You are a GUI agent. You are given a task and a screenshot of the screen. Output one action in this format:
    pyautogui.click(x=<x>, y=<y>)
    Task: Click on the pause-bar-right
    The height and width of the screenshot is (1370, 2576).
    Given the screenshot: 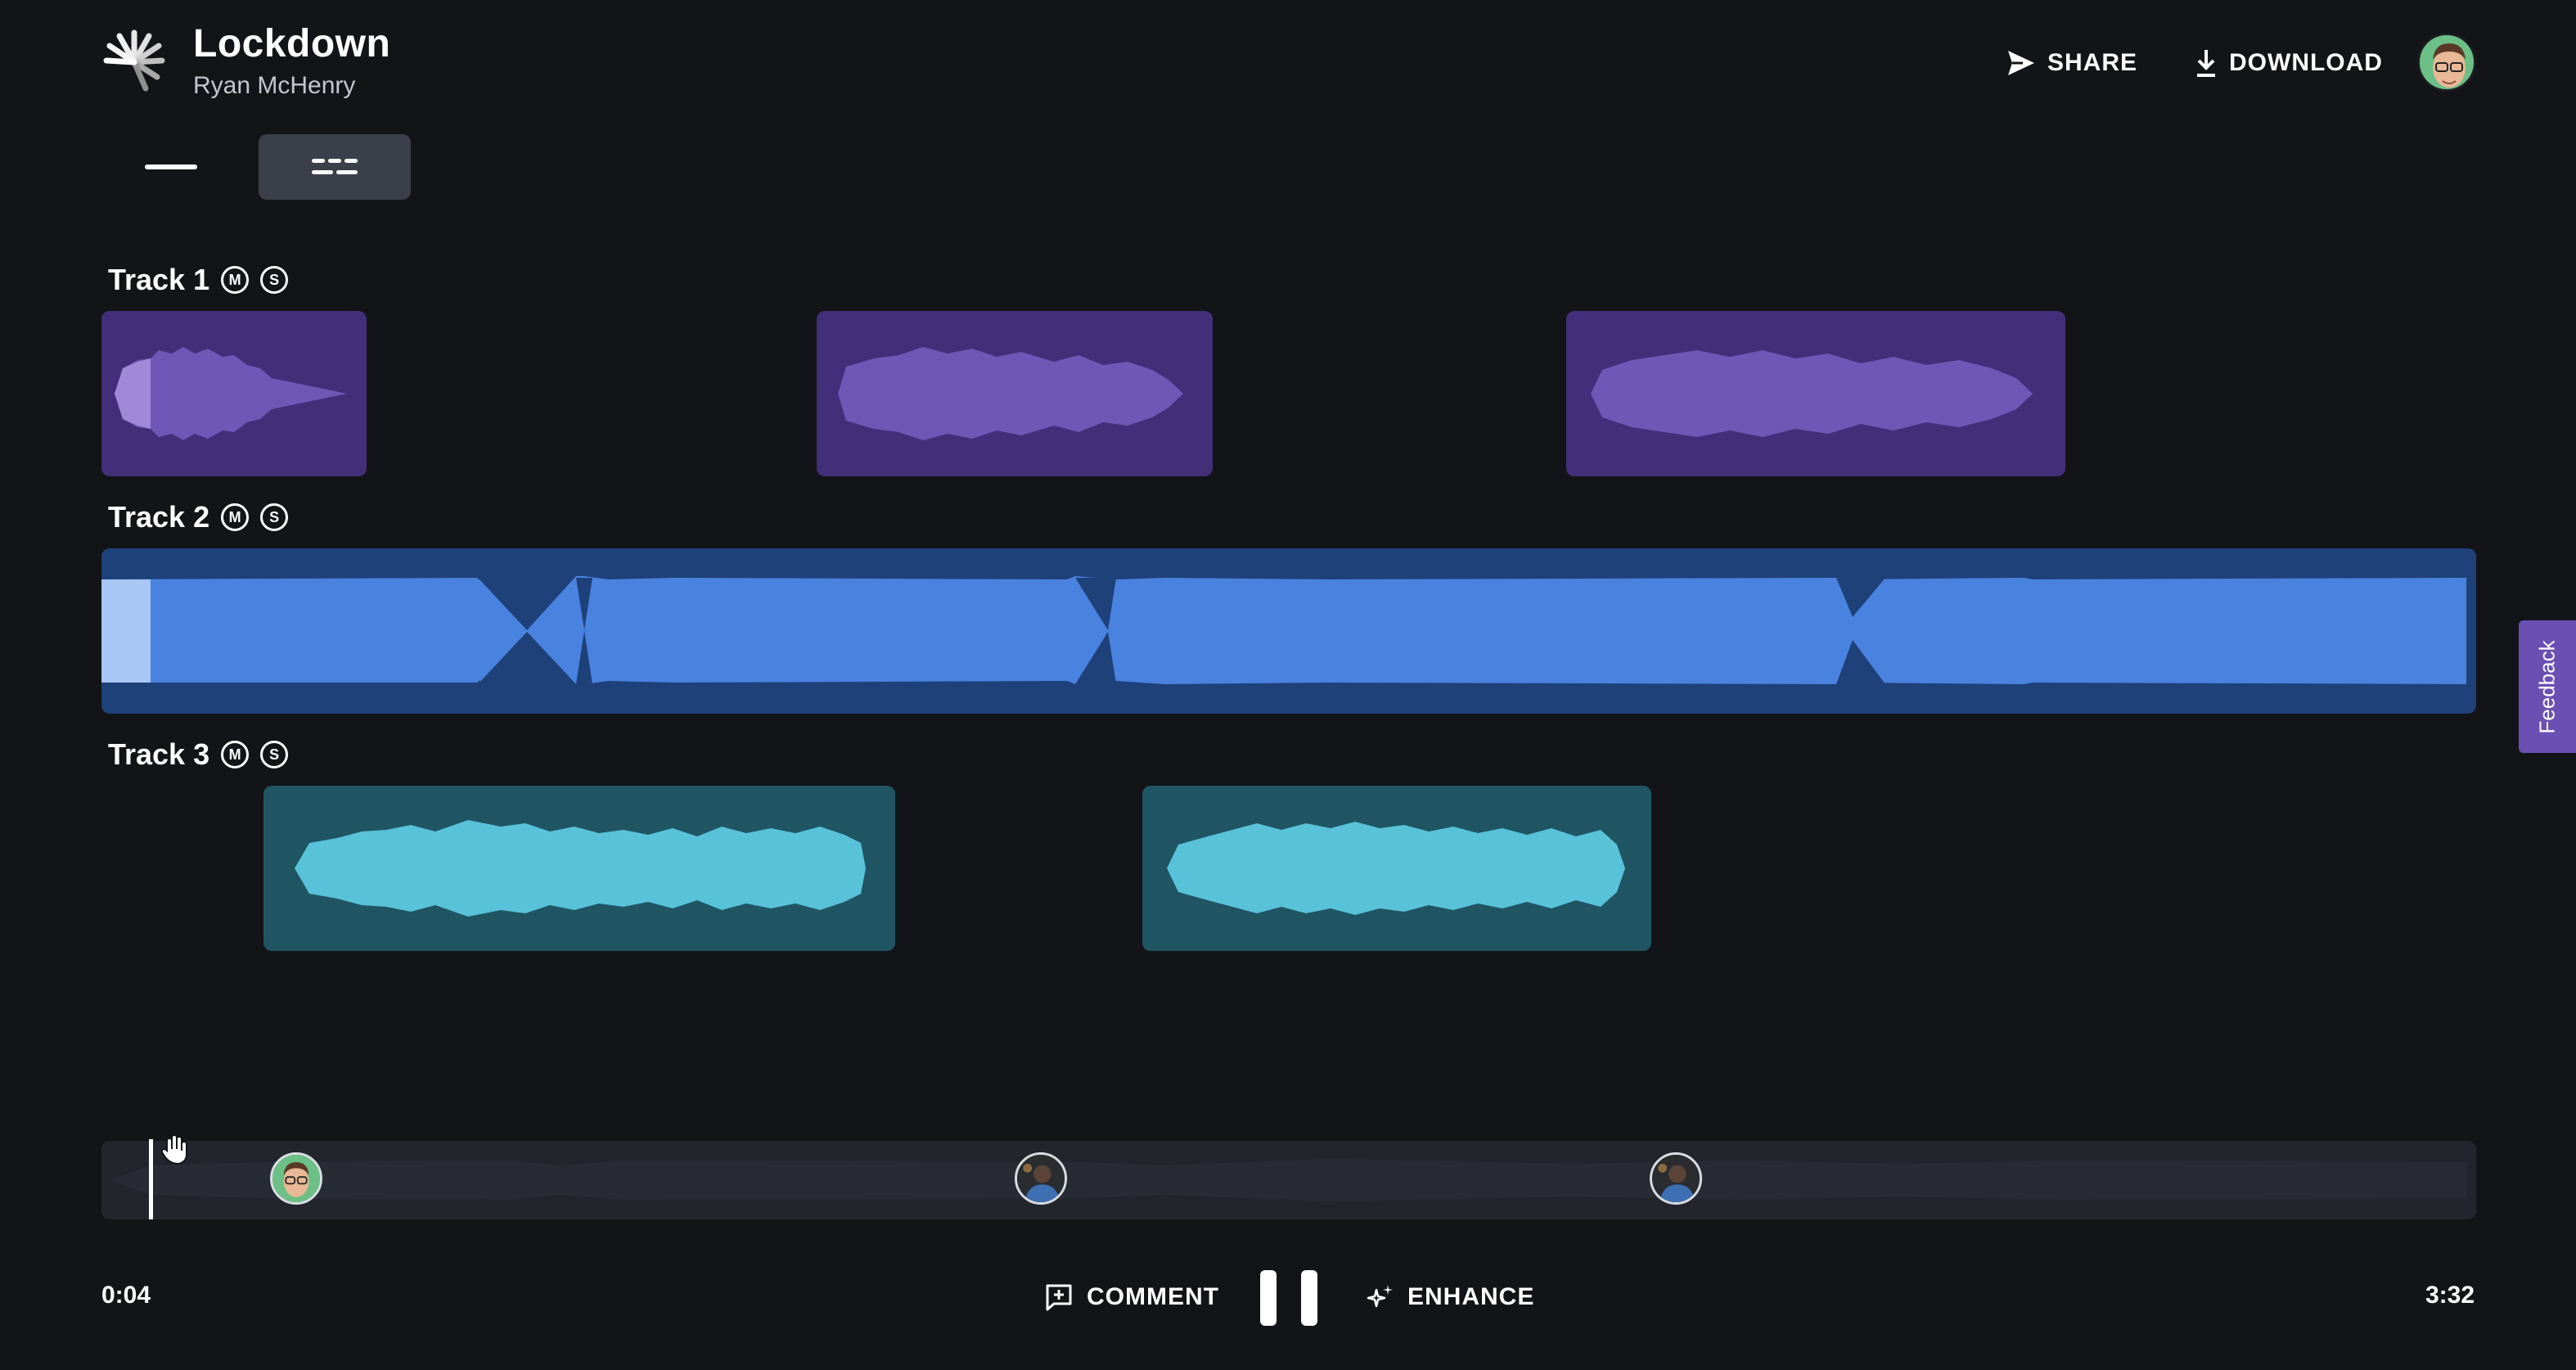 What is the action you would take?
    pyautogui.click(x=1309, y=1298)
    